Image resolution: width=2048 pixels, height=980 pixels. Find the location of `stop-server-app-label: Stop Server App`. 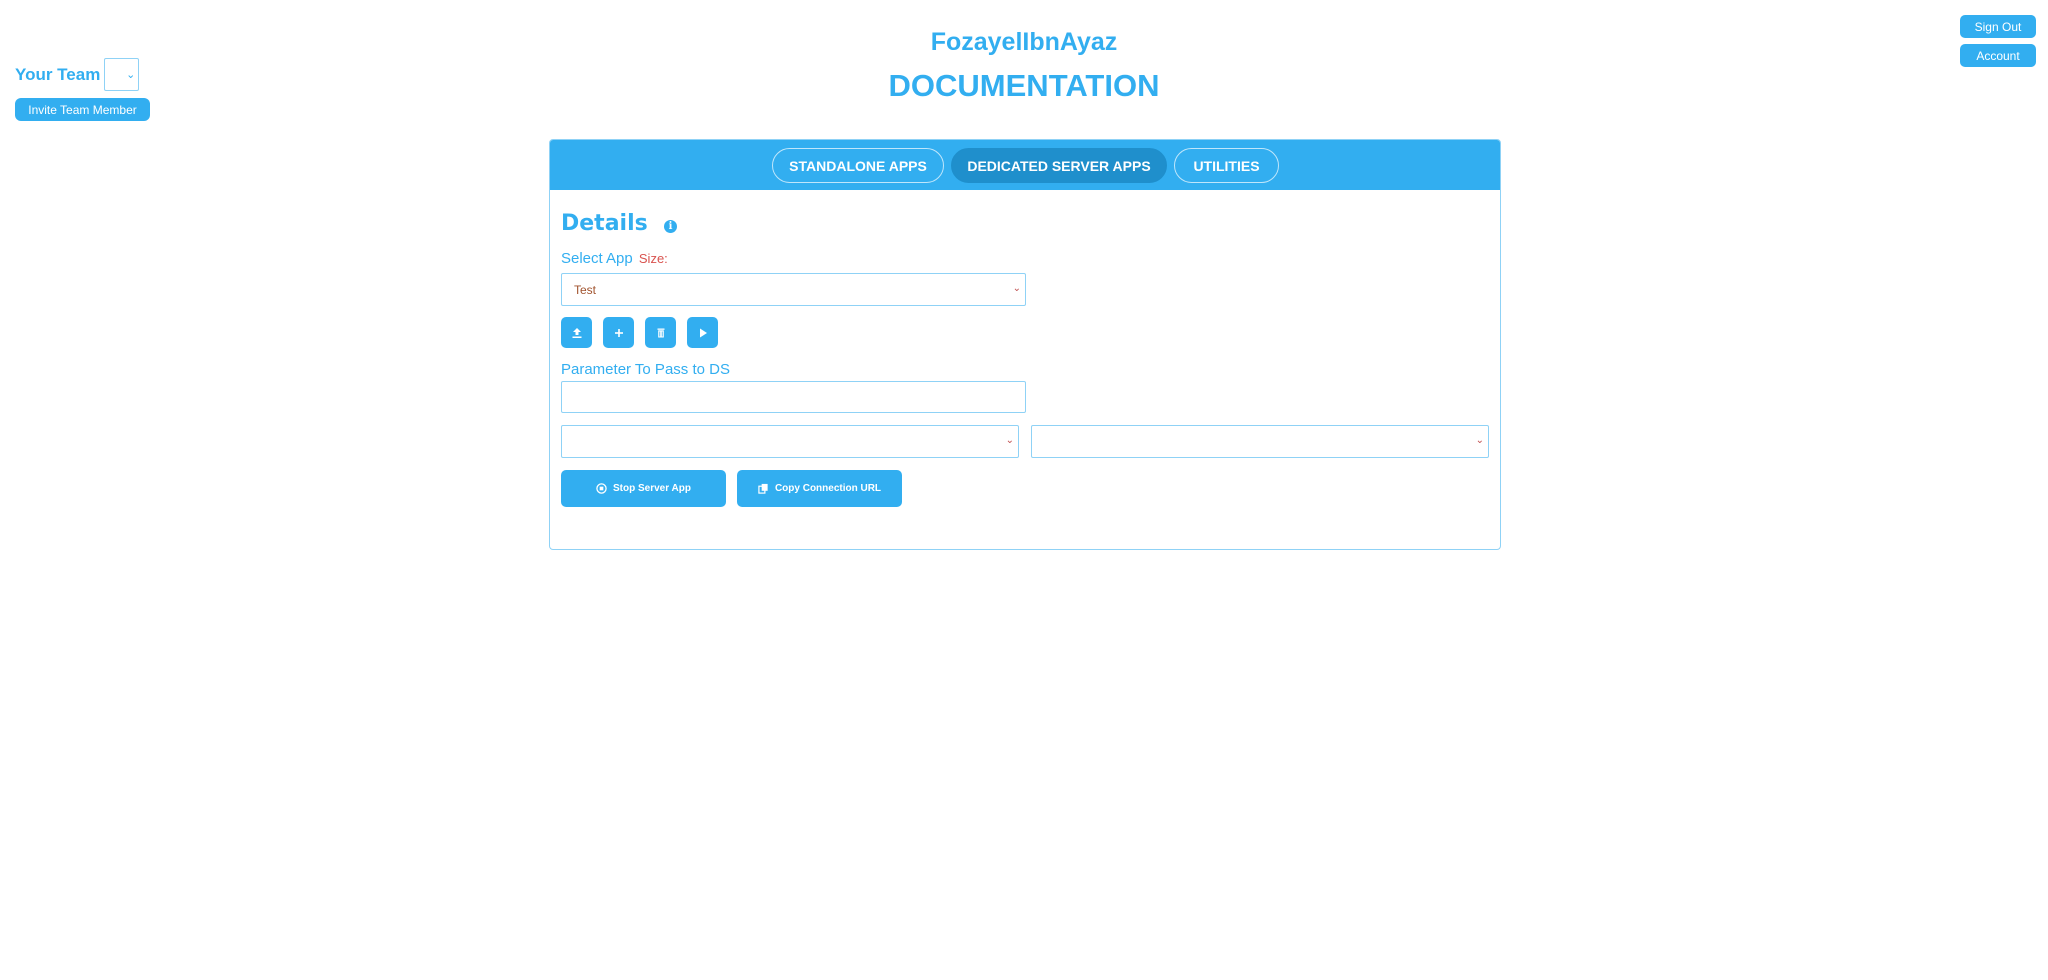

stop-server-app-label: Stop Server App is located at coordinates (652, 488).